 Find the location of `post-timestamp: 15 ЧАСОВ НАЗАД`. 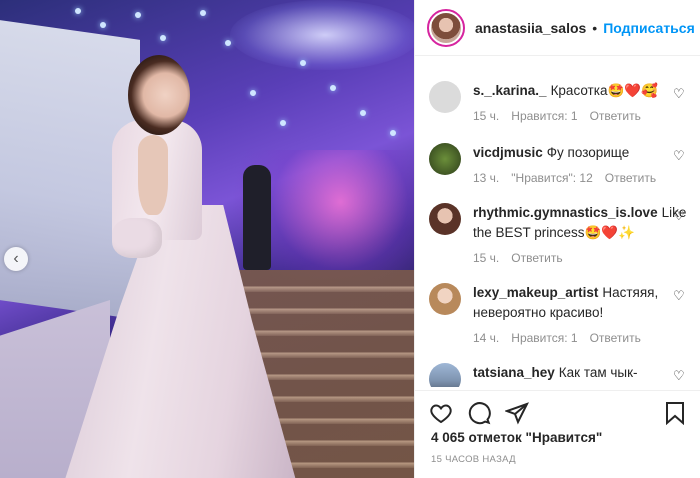

post-timestamp: 15 ЧАСОВ НАЗАД is located at coordinates (473, 459).